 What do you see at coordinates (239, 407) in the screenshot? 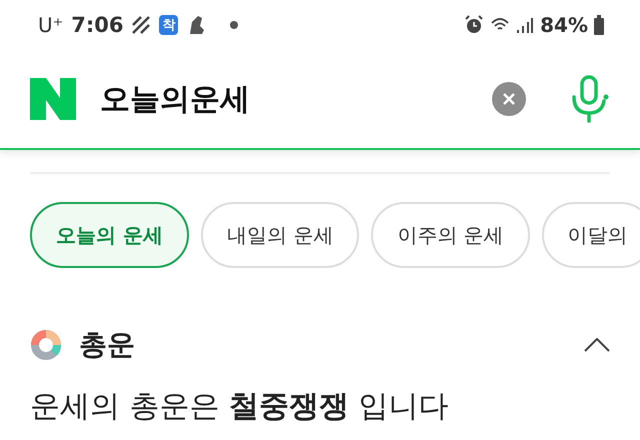
I see `fortune-summary: 운세의 총운은 철중쟁쟁 입니다` at bounding box center [239, 407].